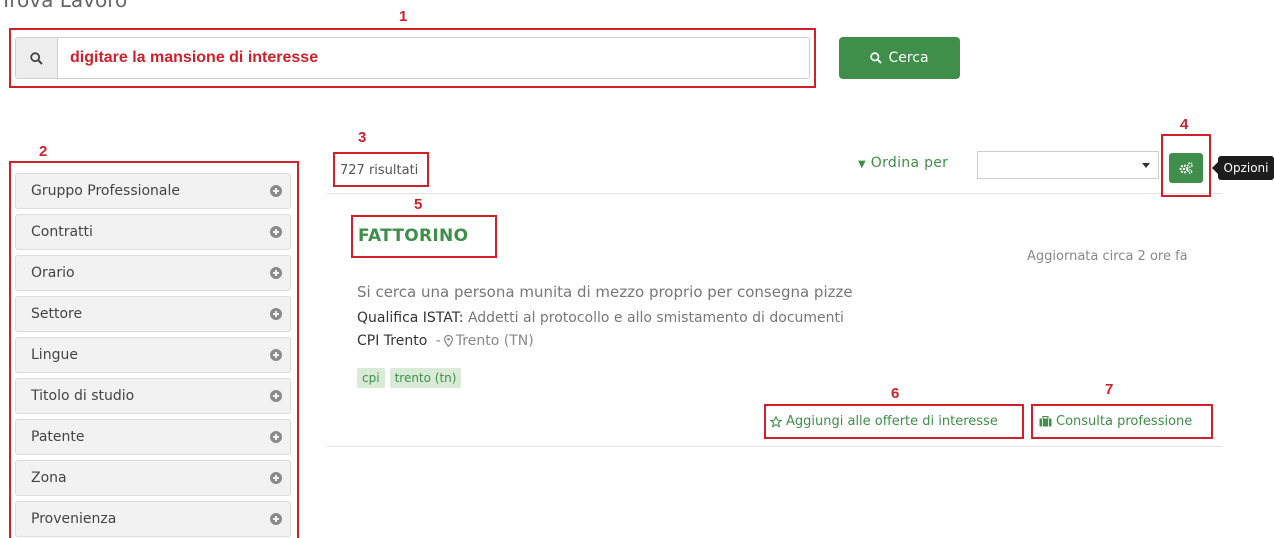 Image resolution: width=1274 pixels, height=538 pixels. Describe the element at coordinates (403, 16) in the screenshot. I see `annotation-number: 1` at that location.